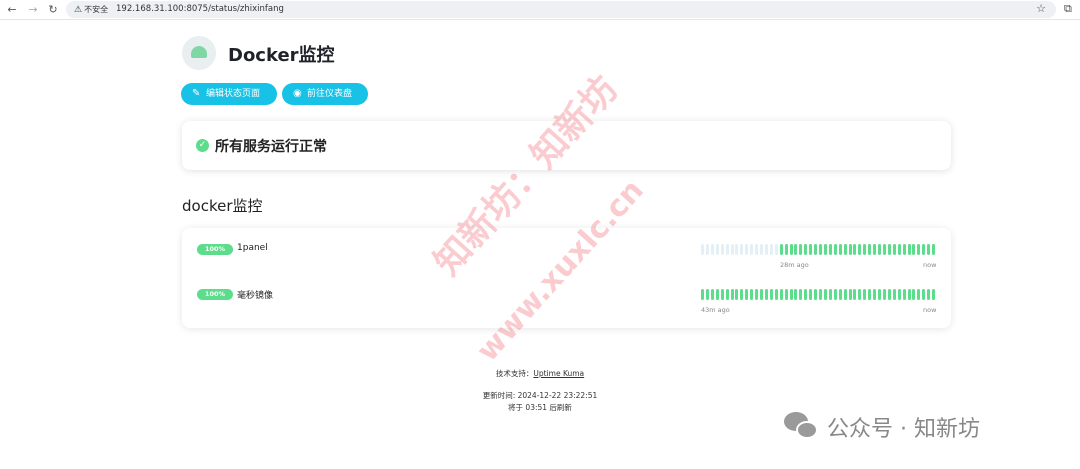  I want to click on uptime-kuma-link: Uptime Kuma, so click(558, 373).